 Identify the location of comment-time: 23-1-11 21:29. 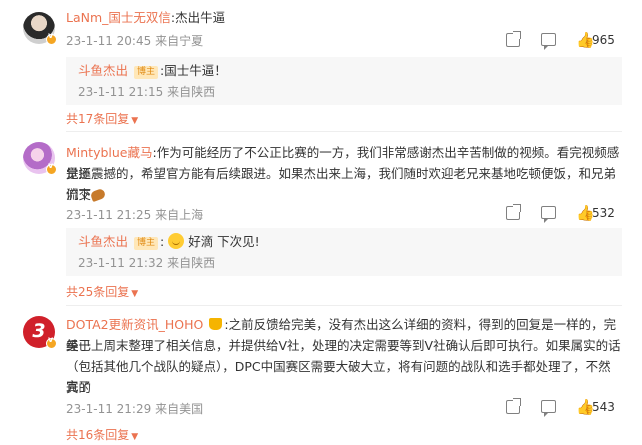
(109, 409).